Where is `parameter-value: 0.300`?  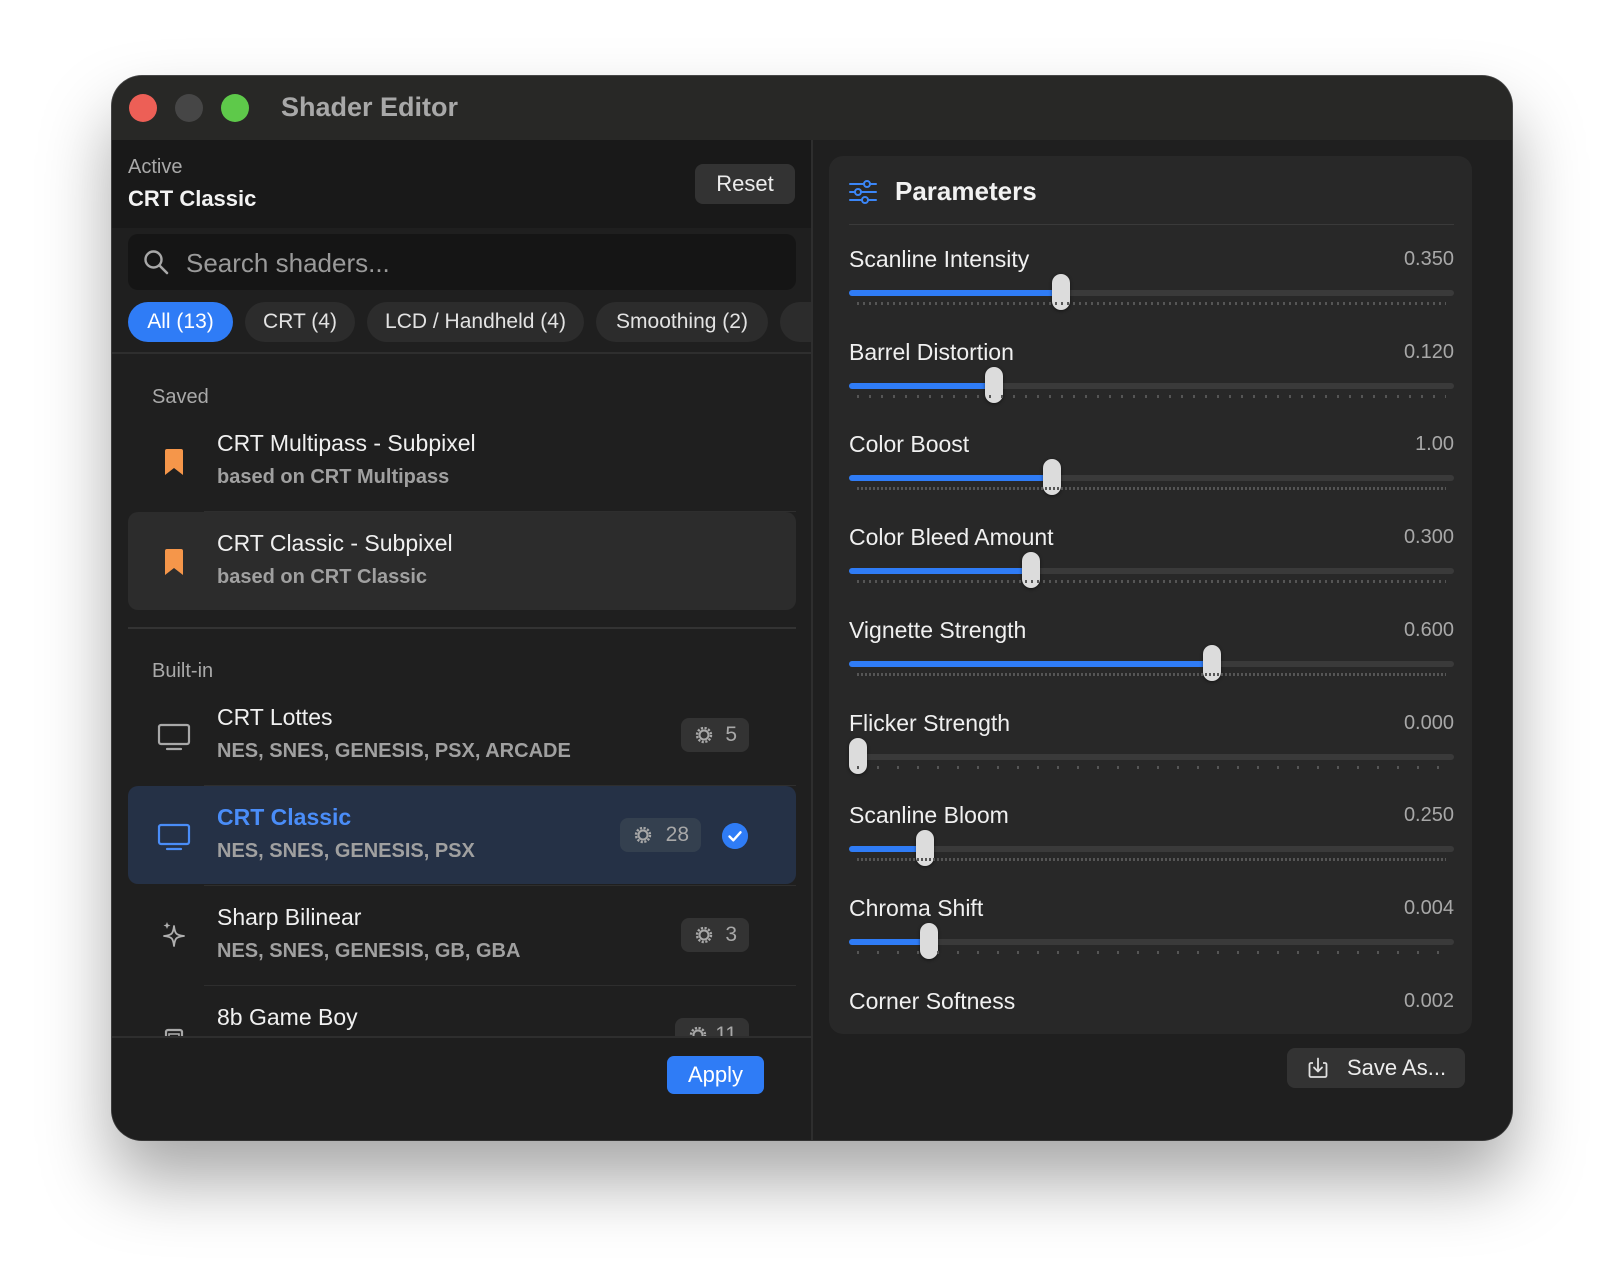 parameter-value: 0.300 is located at coordinates (1428, 537).